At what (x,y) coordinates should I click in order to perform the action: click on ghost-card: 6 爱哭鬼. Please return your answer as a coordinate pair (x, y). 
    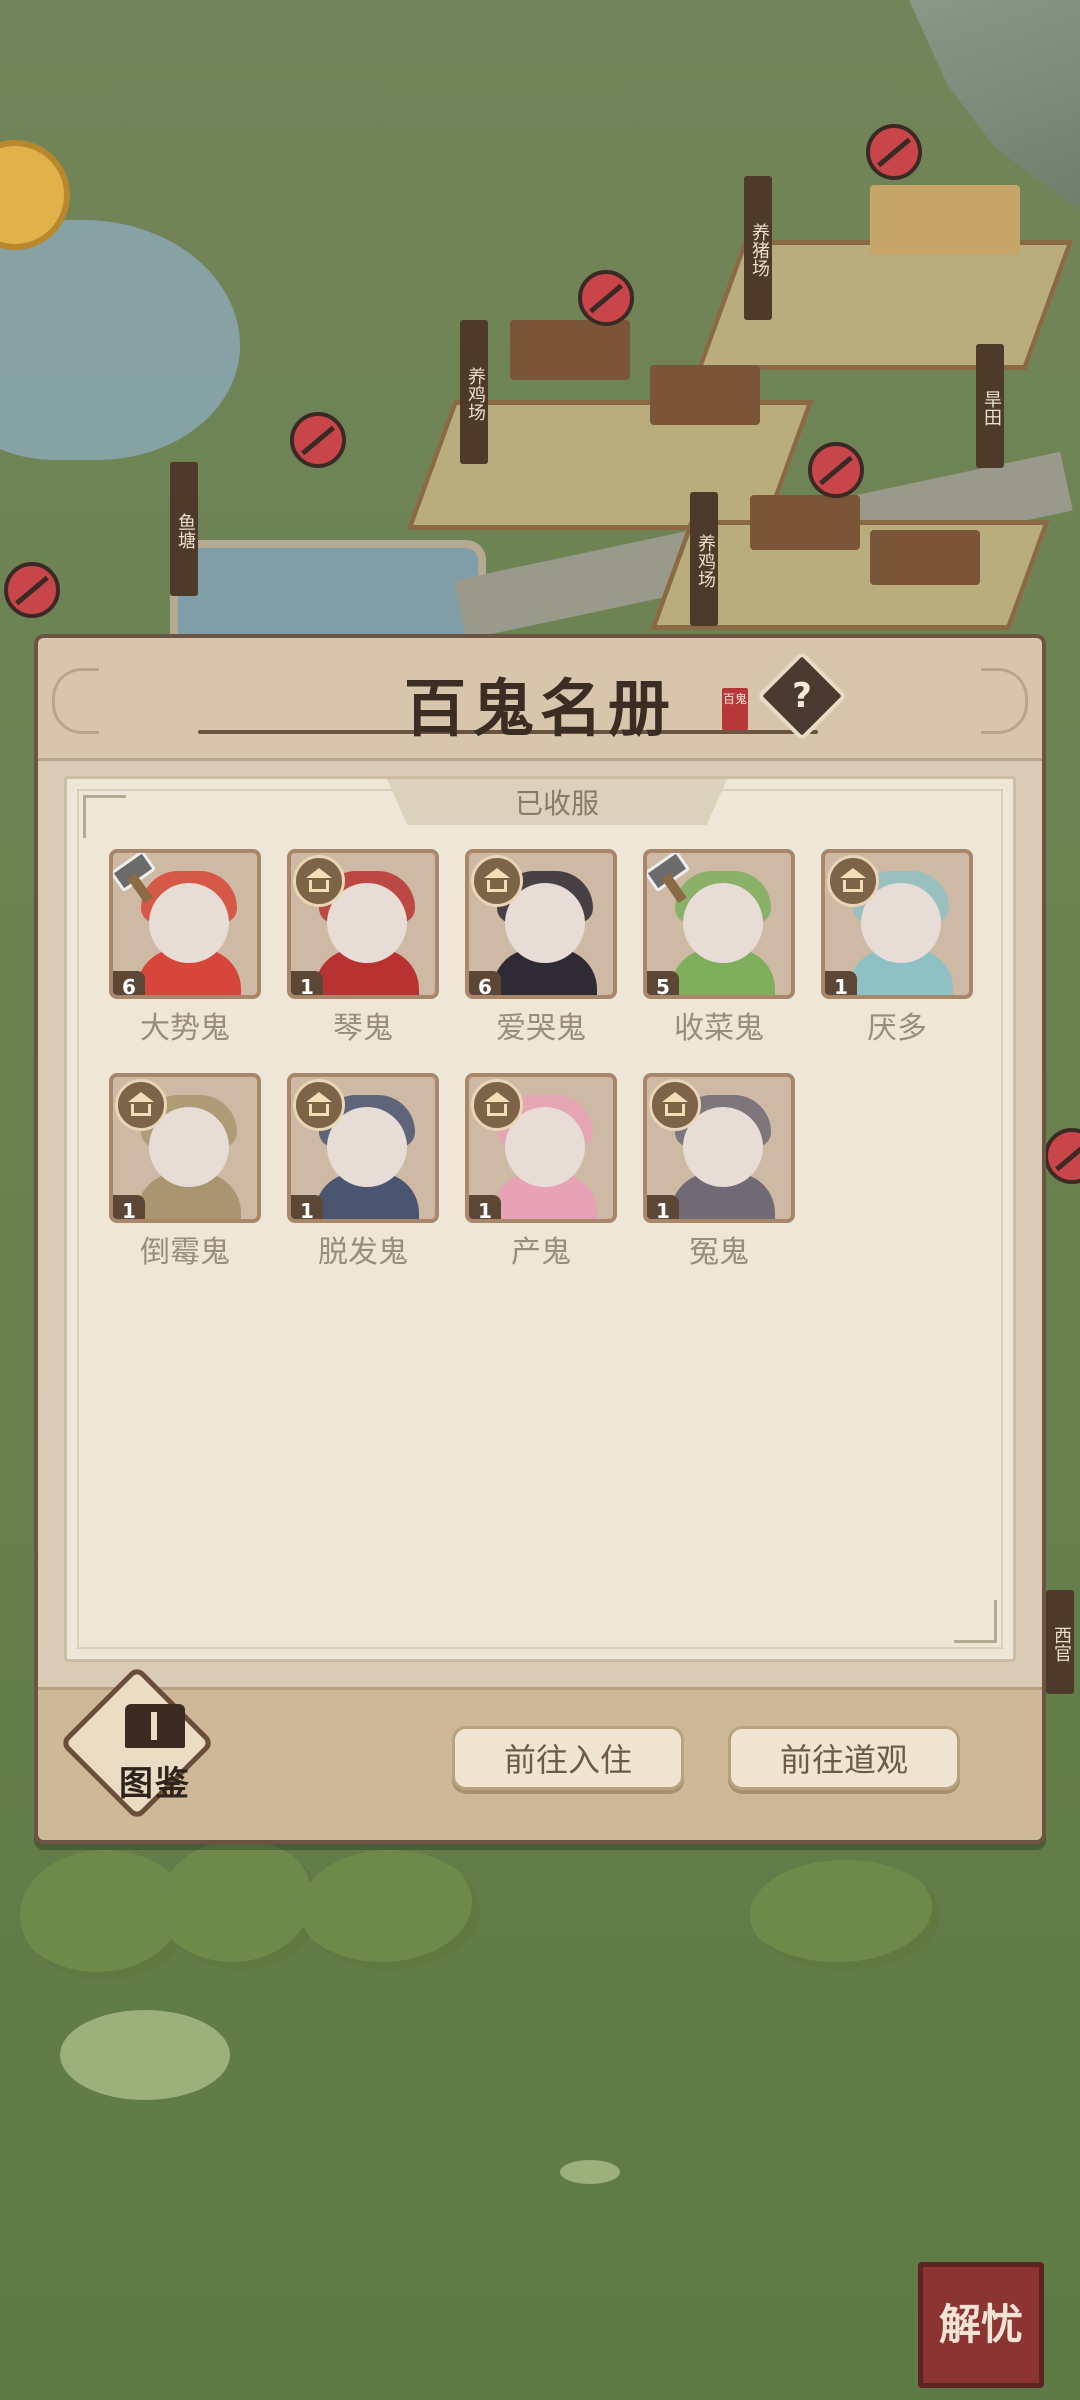
    Looking at the image, I should click on (543, 947).